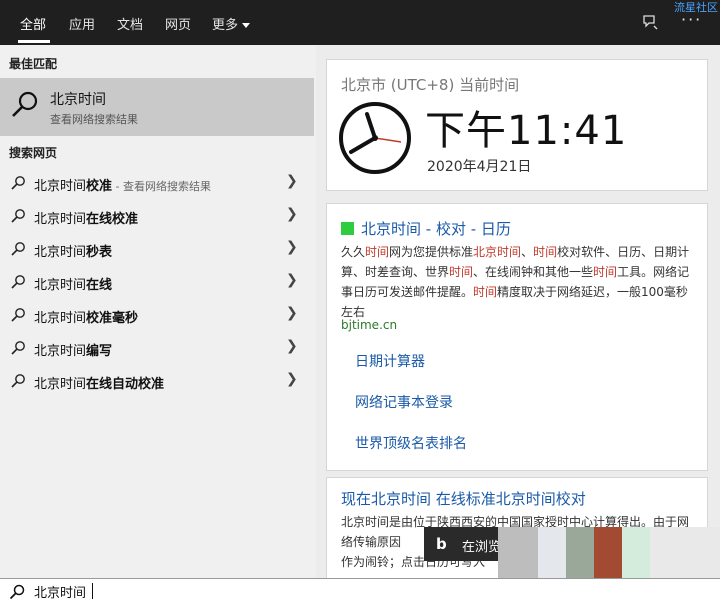  Describe the element at coordinates (157, 315) in the screenshot. I see `suggestion-item: 北京时间校准毫秒 ❯` at that location.